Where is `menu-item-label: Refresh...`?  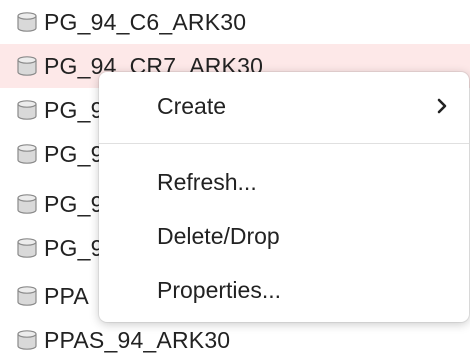
menu-item-label: Refresh... is located at coordinates (207, 181).